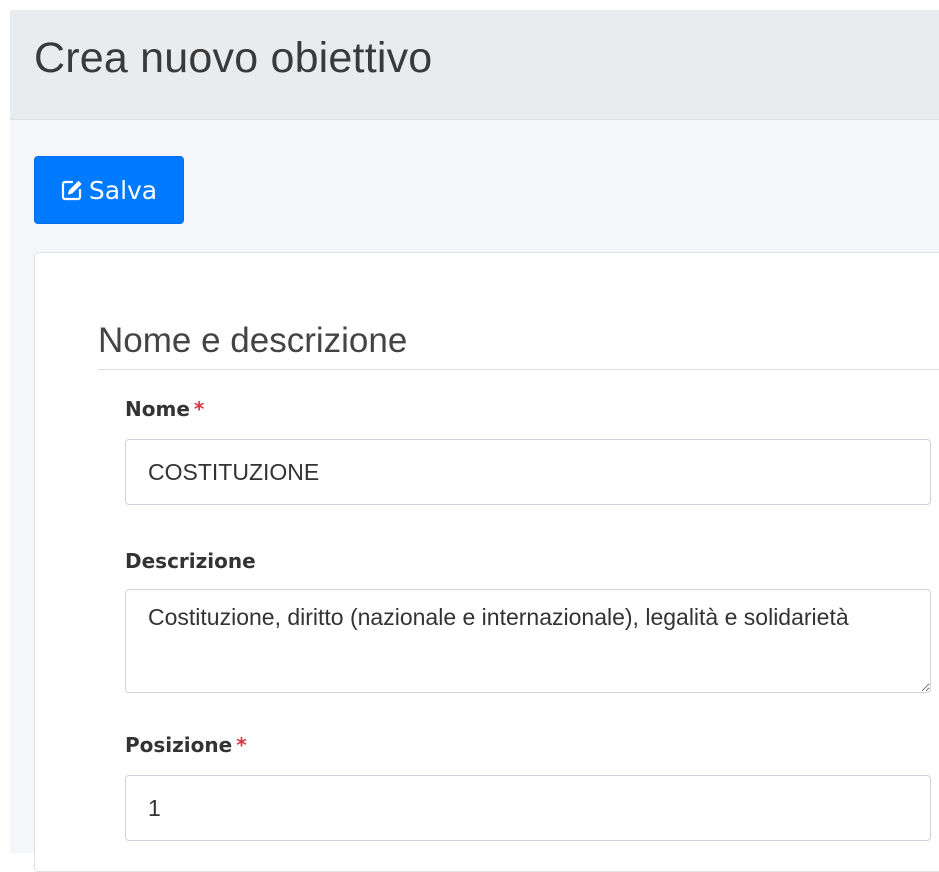 The image size is (939, 872). I want to click on nome-input, so click(528, 472).